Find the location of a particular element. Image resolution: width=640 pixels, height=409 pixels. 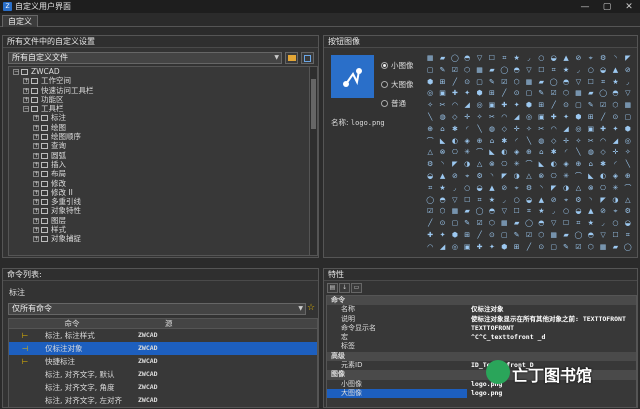

button-image-cell: ◜ is located at coordinates (467, 130).